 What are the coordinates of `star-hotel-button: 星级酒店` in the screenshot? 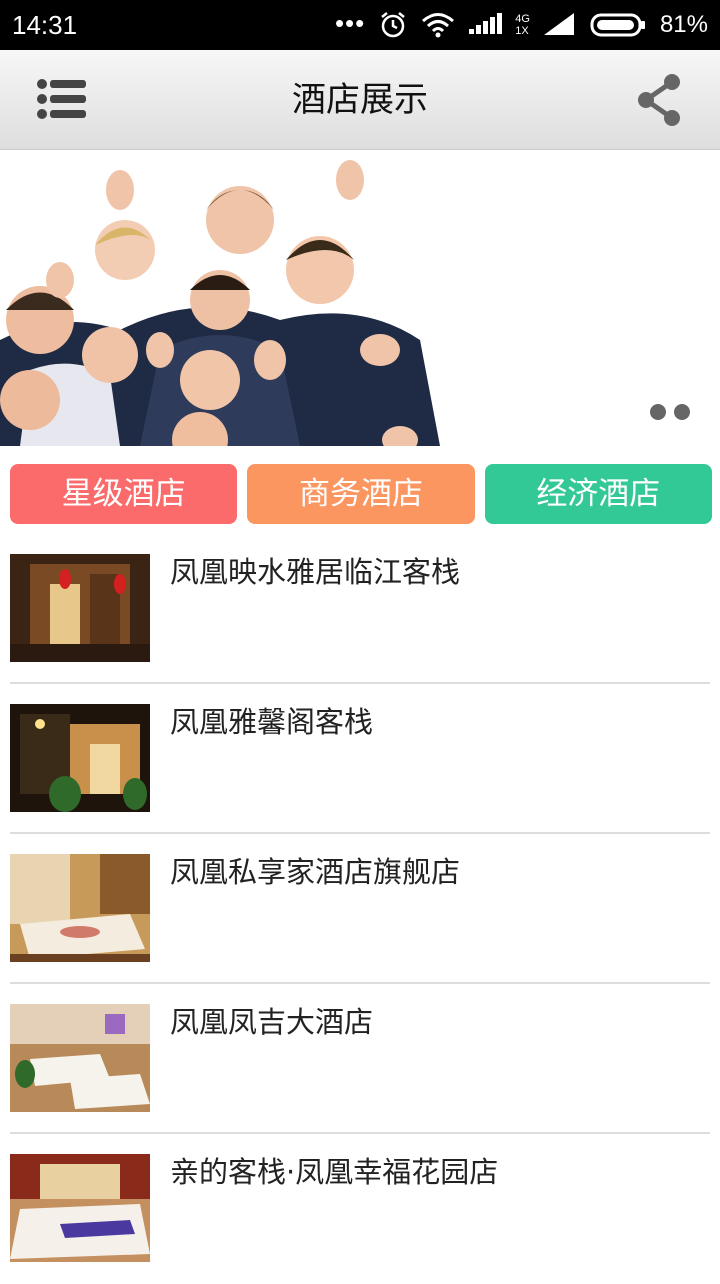 It's located at (124, 494).